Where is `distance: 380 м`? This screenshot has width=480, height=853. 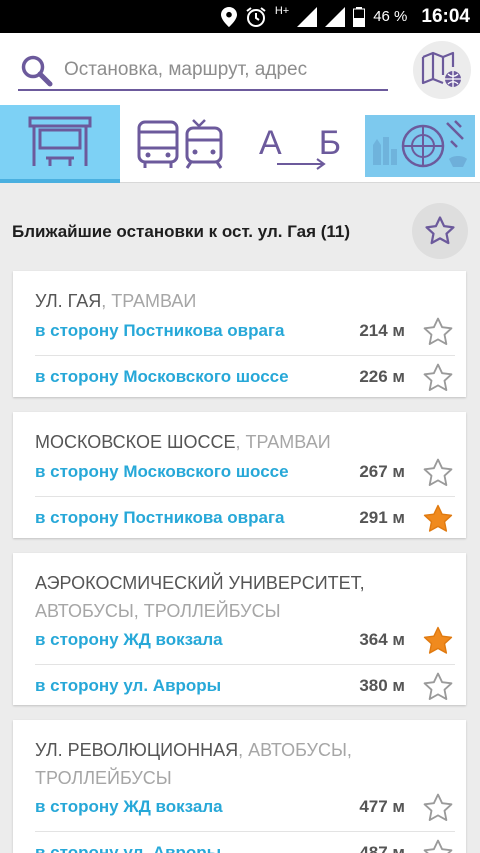 distance: 380 м is located at coordinates (382, 685).